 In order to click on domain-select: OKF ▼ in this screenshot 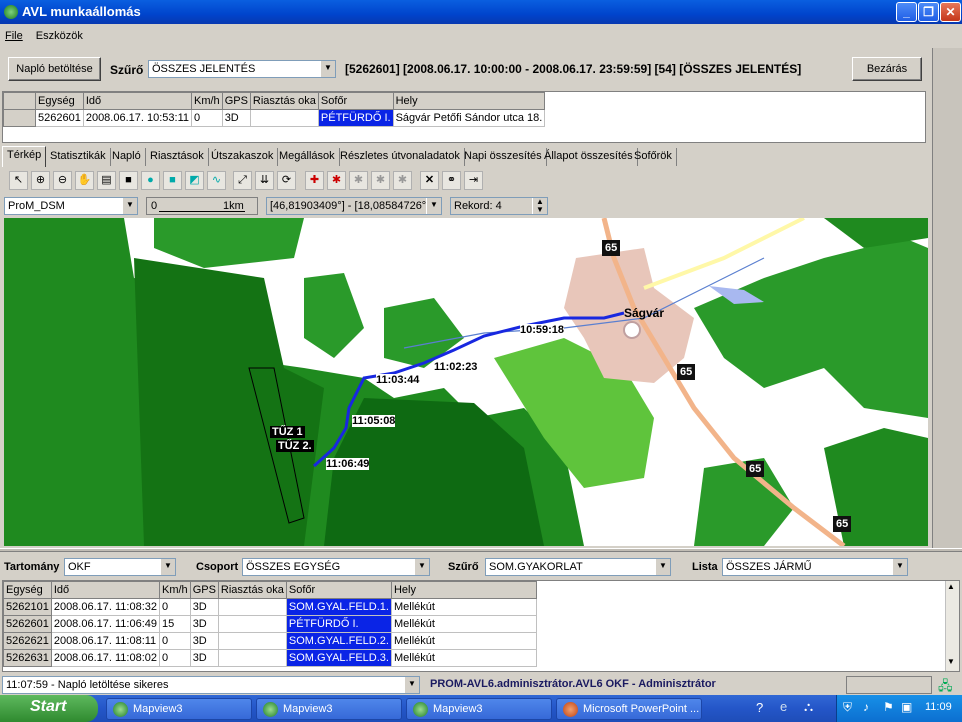, I will do `click(120, 567)`.